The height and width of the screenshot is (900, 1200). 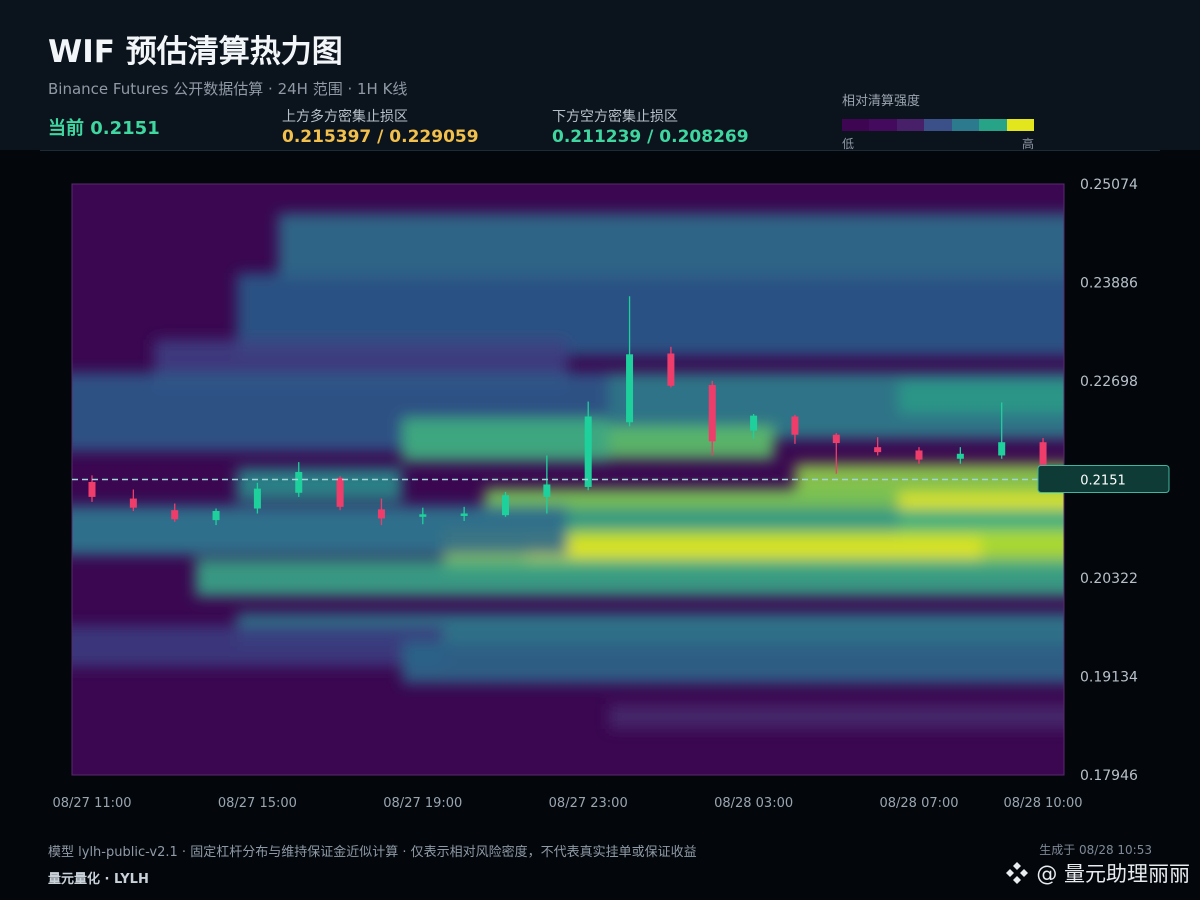 I want to click on lower-zone-value: 0.211239 / 0.208269, so click(x=650, y=137).